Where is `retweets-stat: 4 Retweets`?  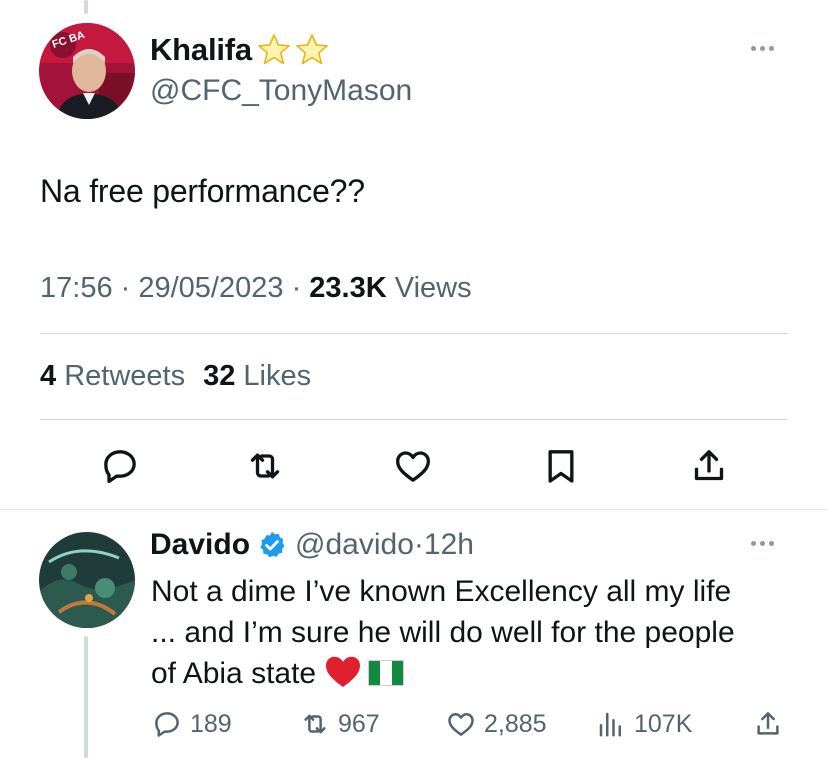 retweets-stat: 4 Retweets is located at coordinates (112, 376).